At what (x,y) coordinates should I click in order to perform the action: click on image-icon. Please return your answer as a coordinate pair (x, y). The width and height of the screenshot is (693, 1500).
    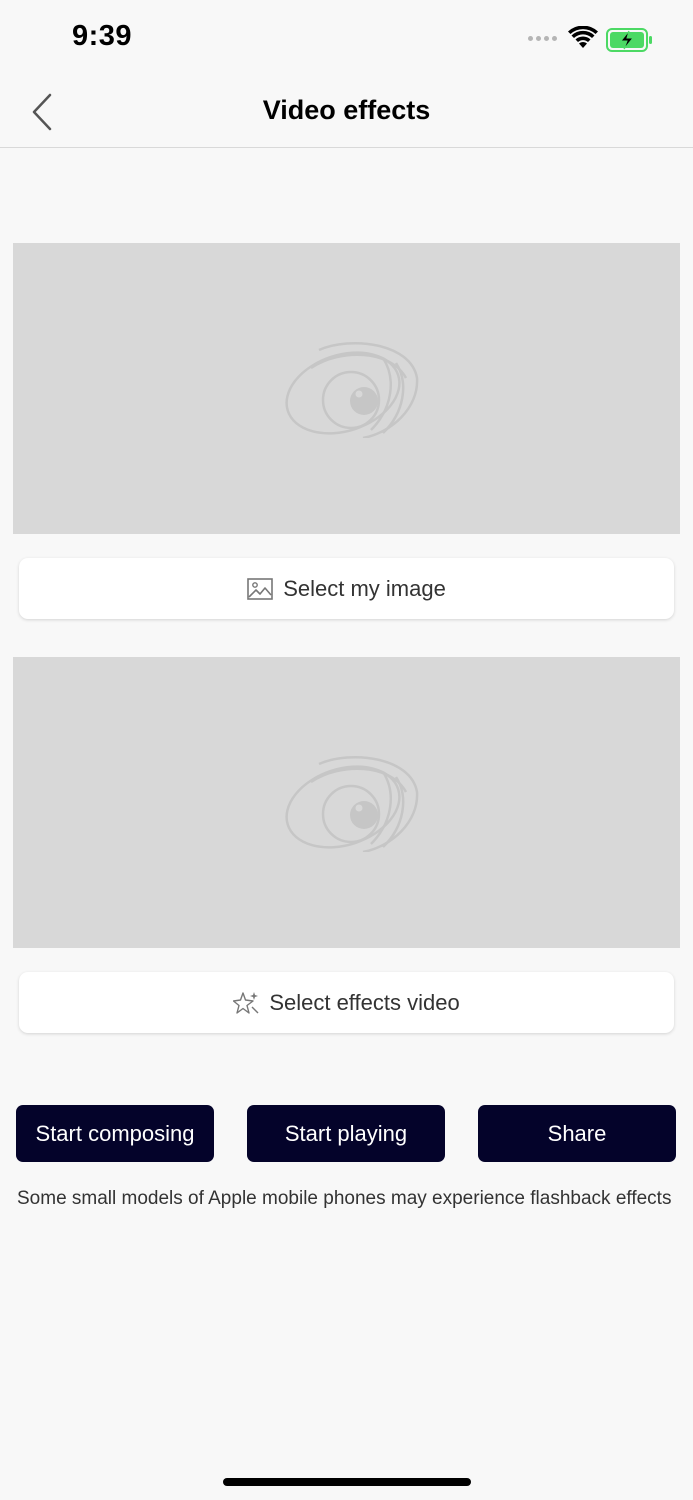
    Looking at the image, I should click on (260, 588).